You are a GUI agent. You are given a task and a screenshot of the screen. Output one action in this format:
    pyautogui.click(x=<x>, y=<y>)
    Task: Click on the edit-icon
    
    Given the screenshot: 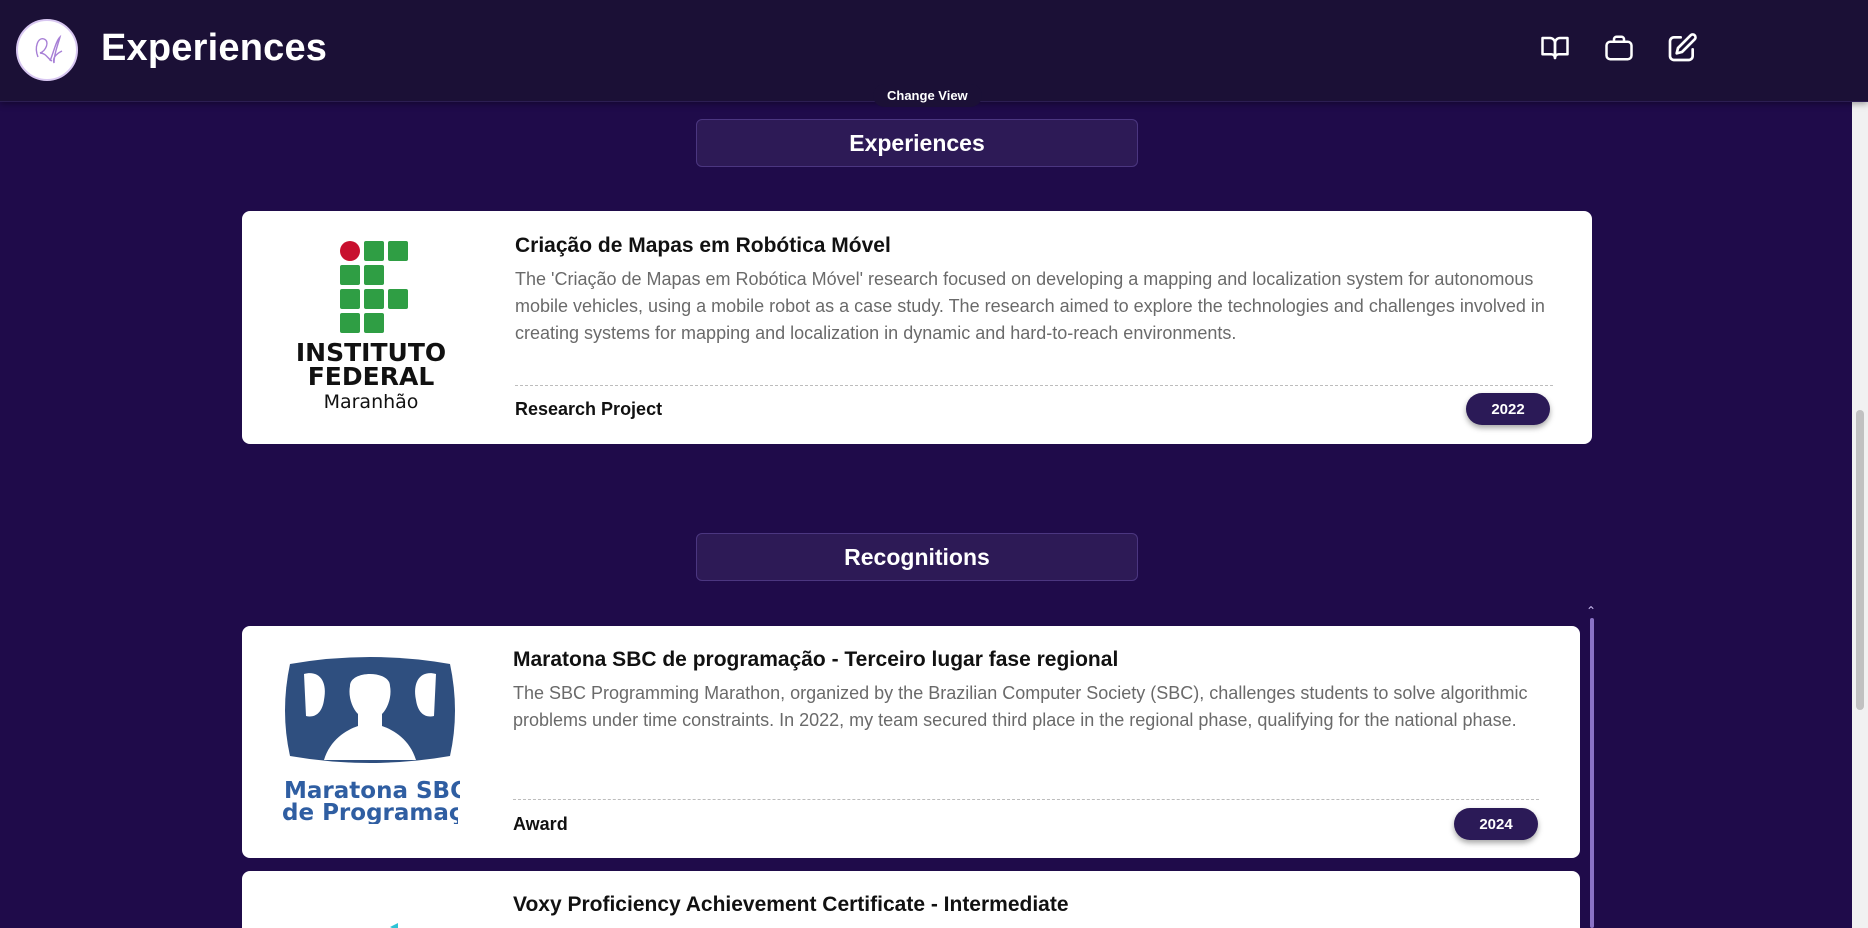 What is the action you would take?
    pyautogui.click(x=1682, y=48)
    